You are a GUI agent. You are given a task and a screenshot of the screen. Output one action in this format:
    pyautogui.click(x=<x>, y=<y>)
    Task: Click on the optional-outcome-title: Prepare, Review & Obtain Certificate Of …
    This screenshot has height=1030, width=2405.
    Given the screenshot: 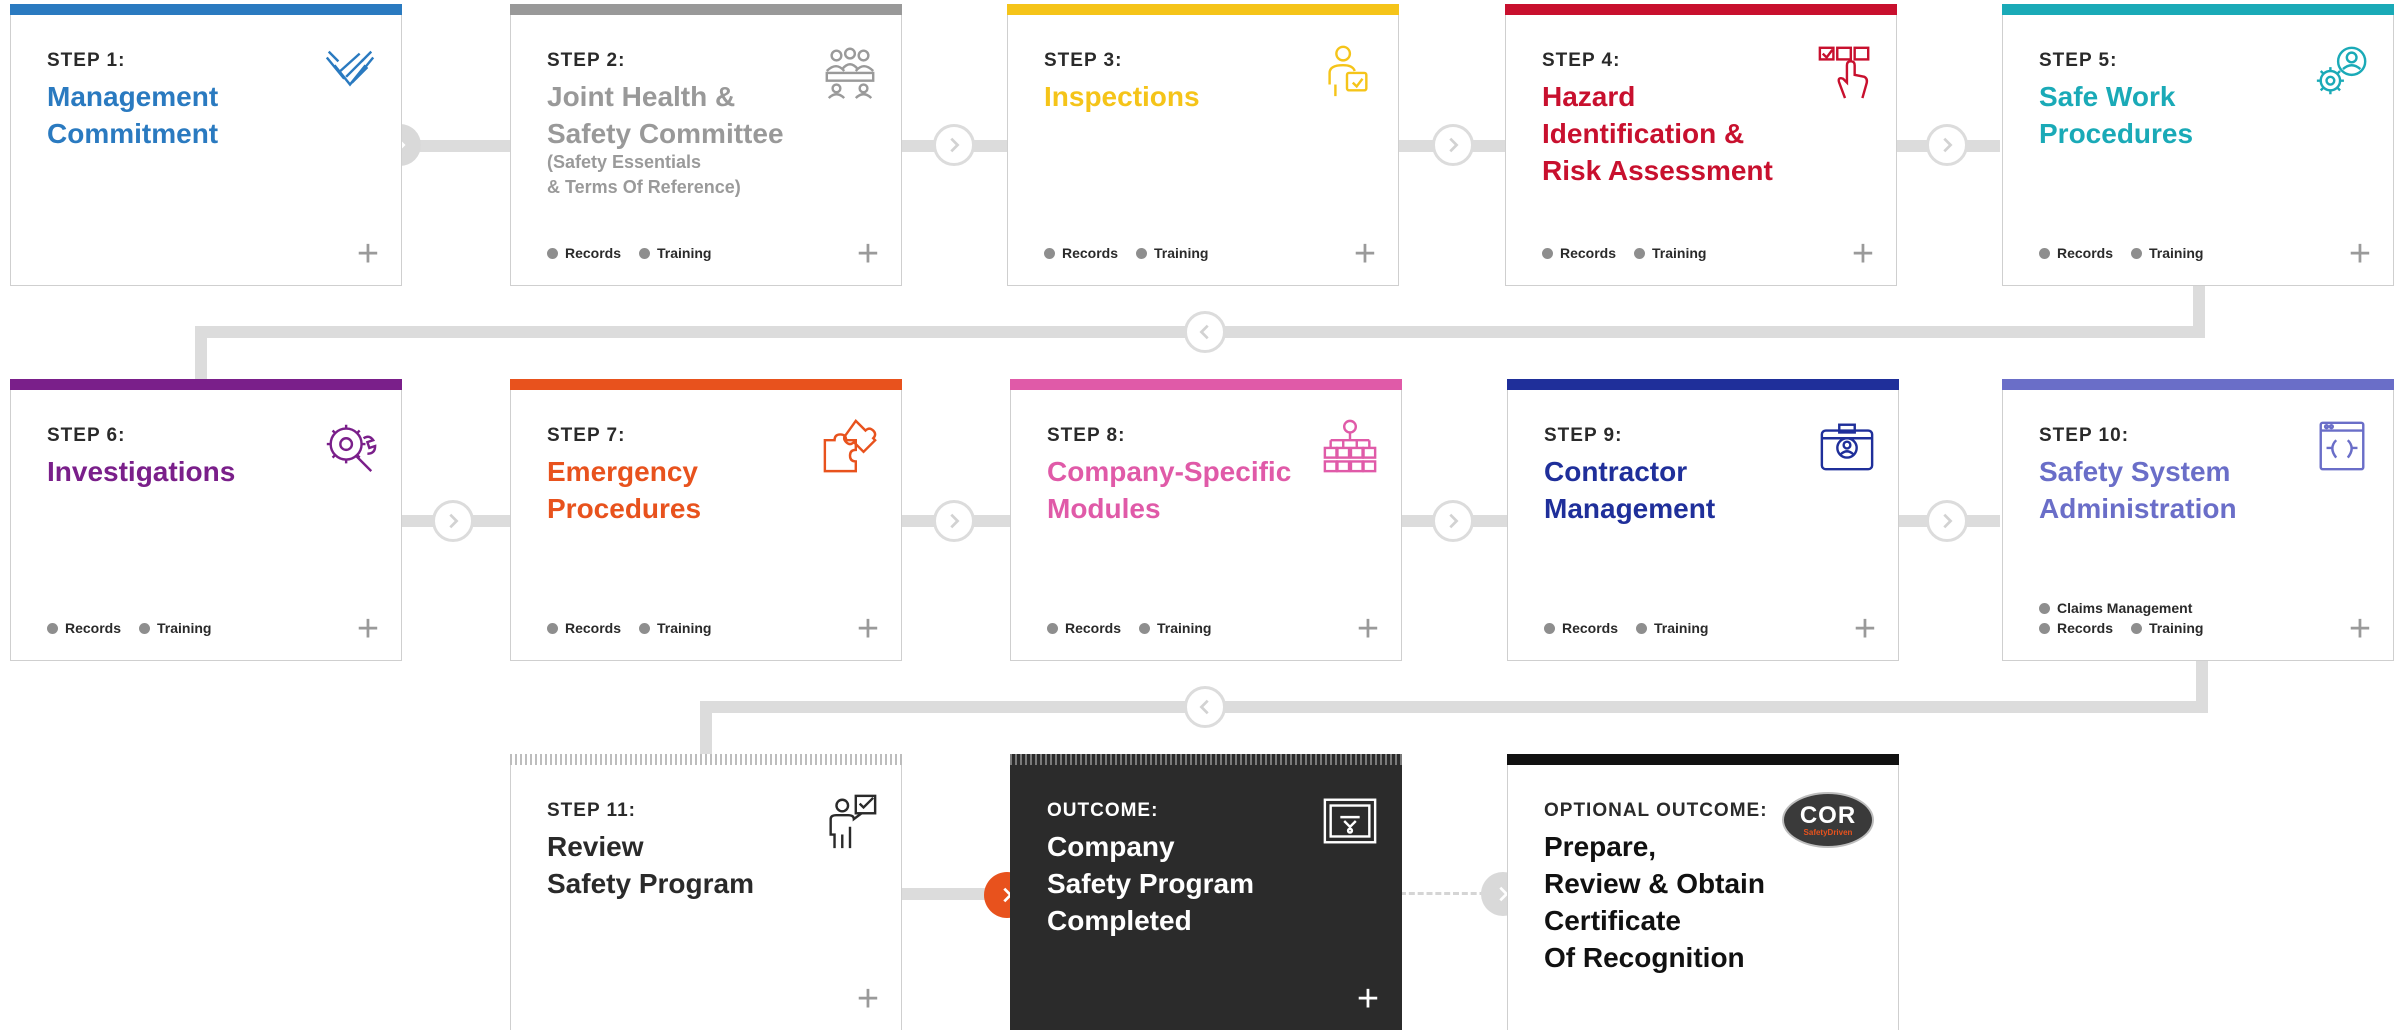 What is the action you would take?
    pyautogui.click(x=1654, y=902)
    